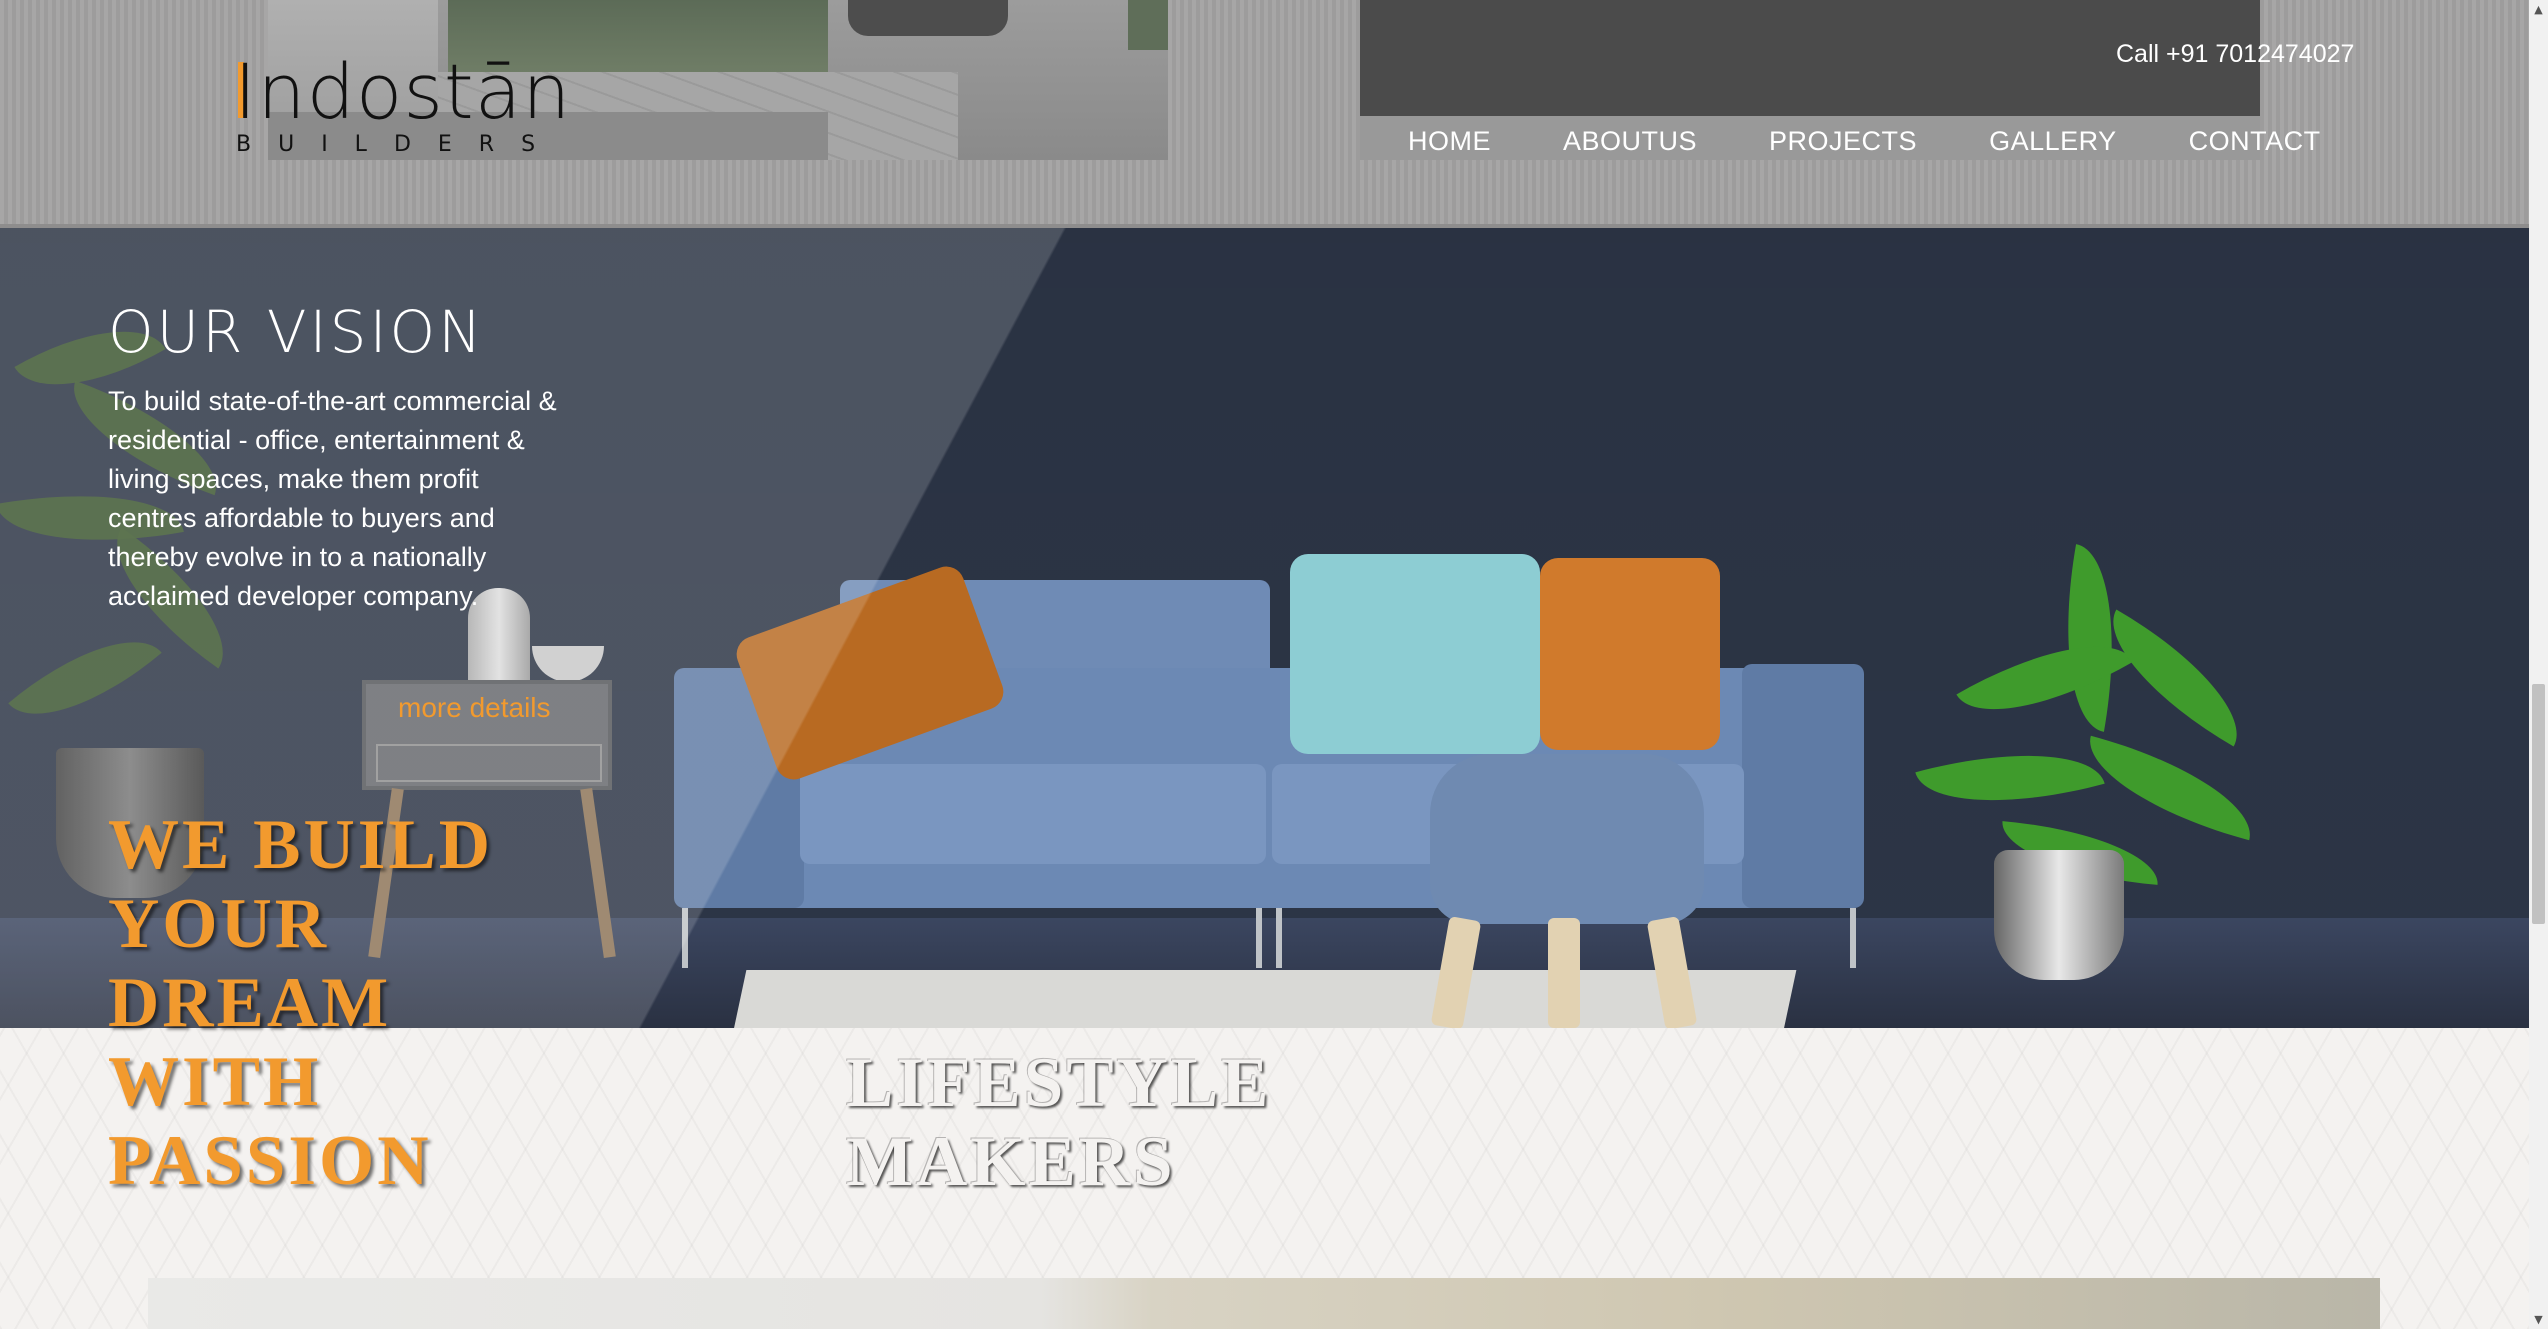 The width and height of the screenshot is (2548, 1329). I want to click on scrollbar-thumb, so click(2538, 804).